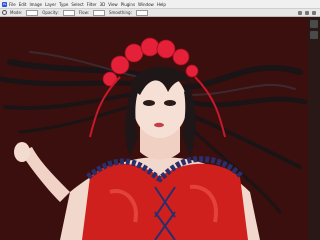  I want to click on smoothing-field, so click(141, 12).